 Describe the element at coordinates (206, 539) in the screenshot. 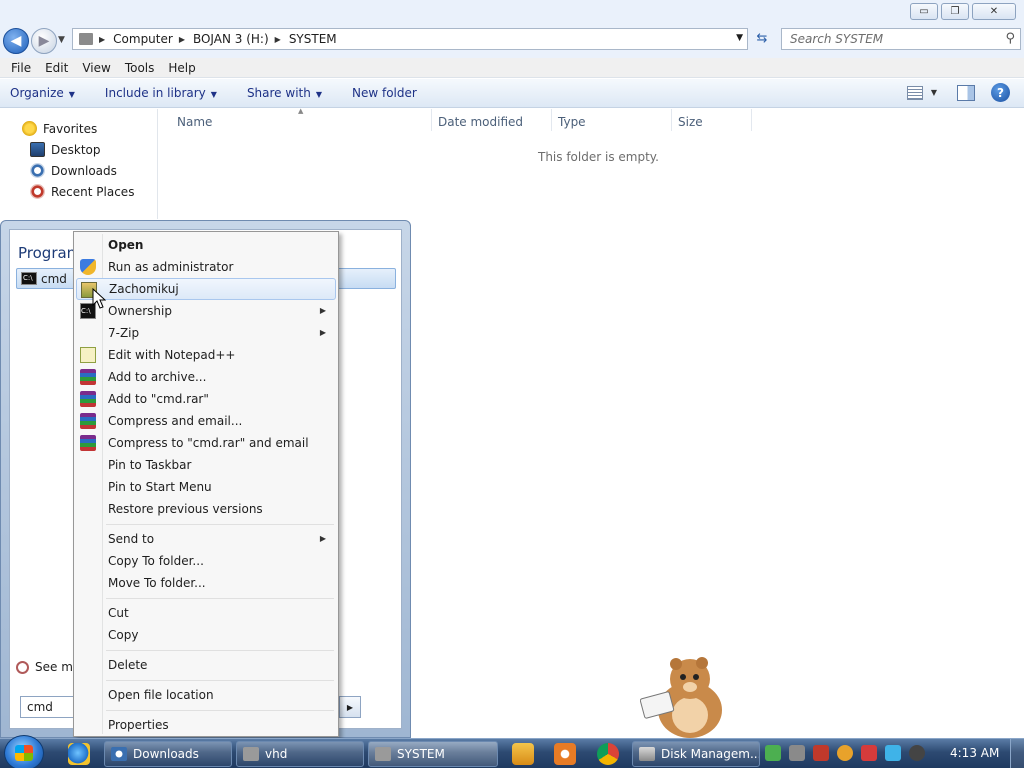

I see `ctx-send-to: Send to ▶` at that location.